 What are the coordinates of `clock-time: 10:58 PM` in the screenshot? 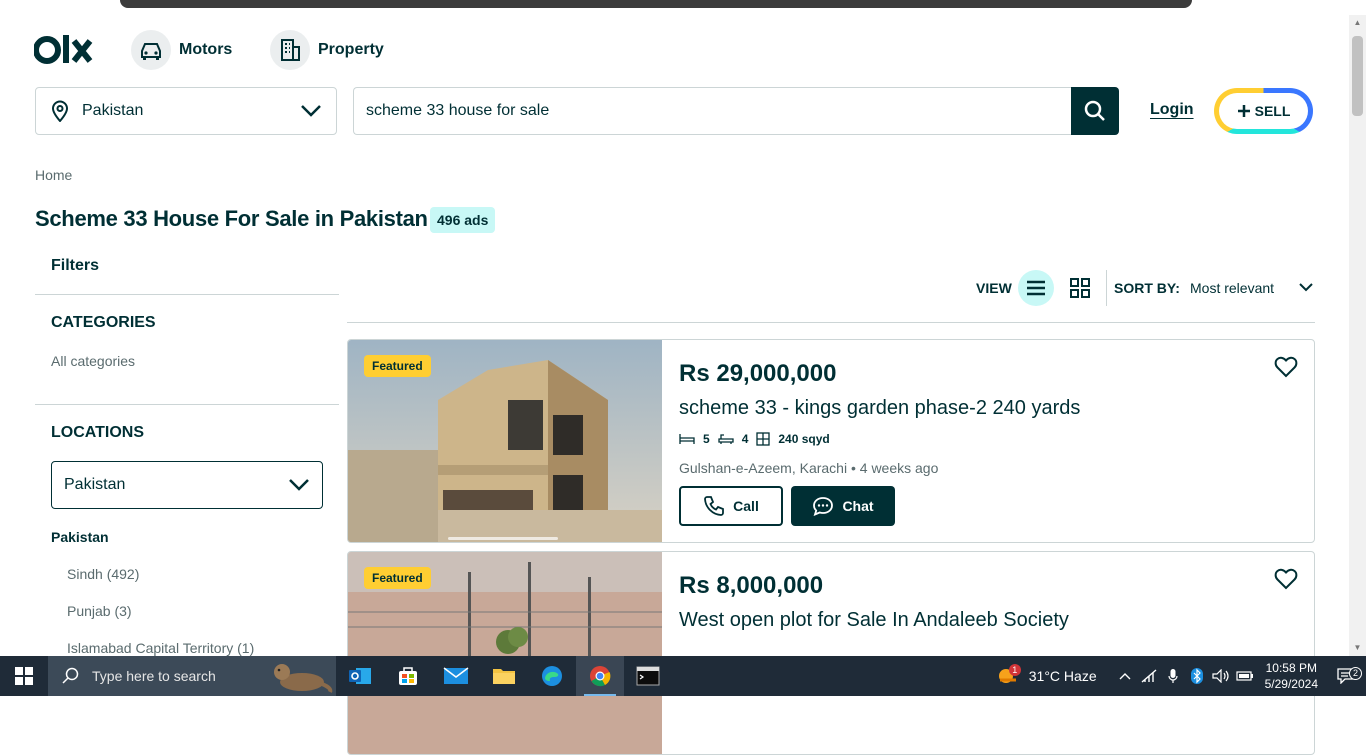 It's located at (1291, 668).